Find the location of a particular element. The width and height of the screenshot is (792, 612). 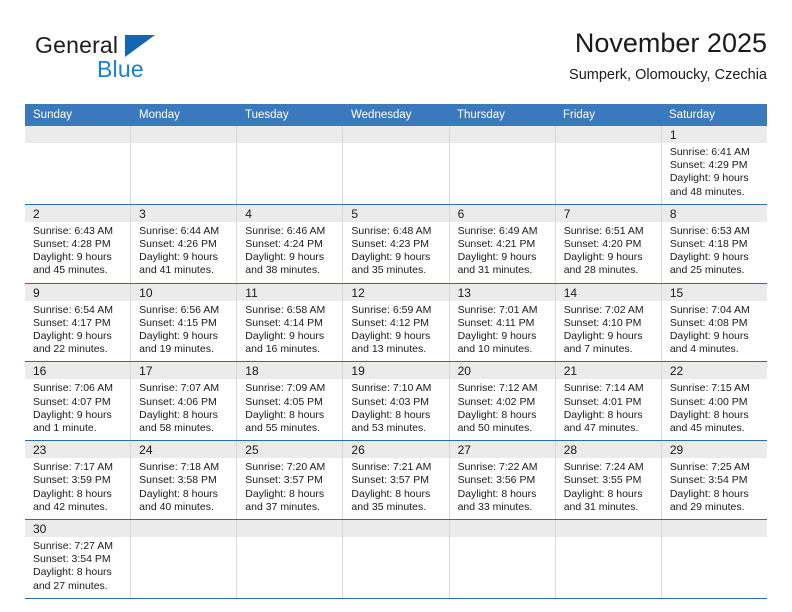

sunrise-text: Sunrise: 6:53 AM is located at coordinates (709, 230).